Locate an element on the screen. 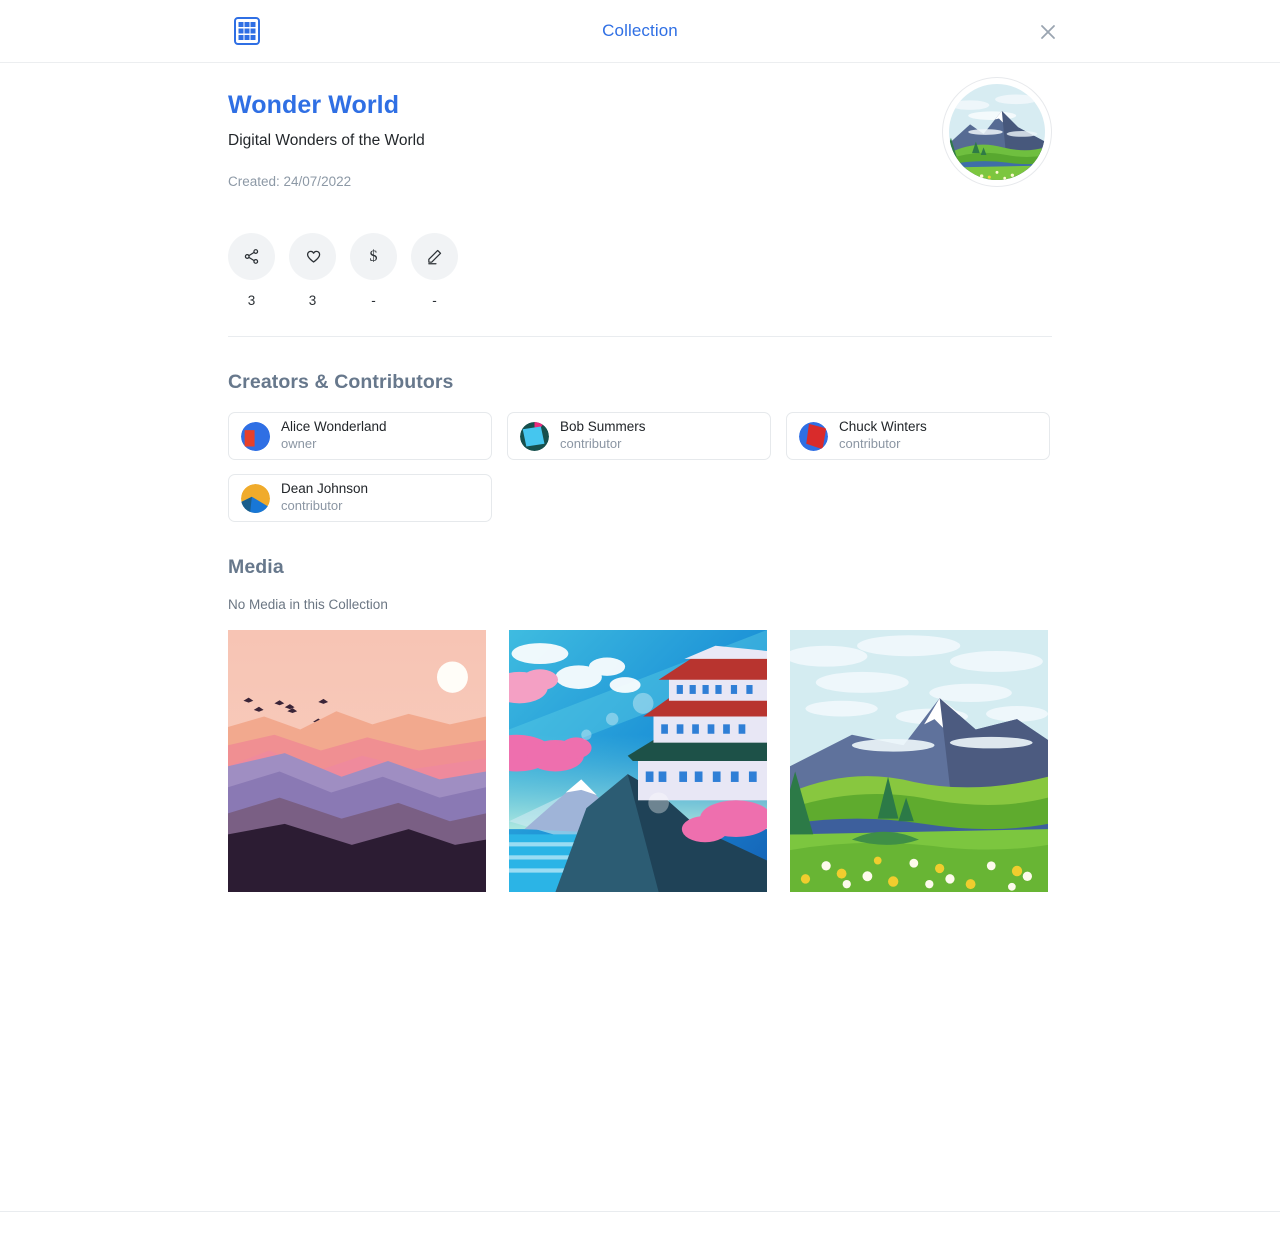 This screenshot has width=1280, height=1237. like-count: 3 is located at coordinates (312, 300).